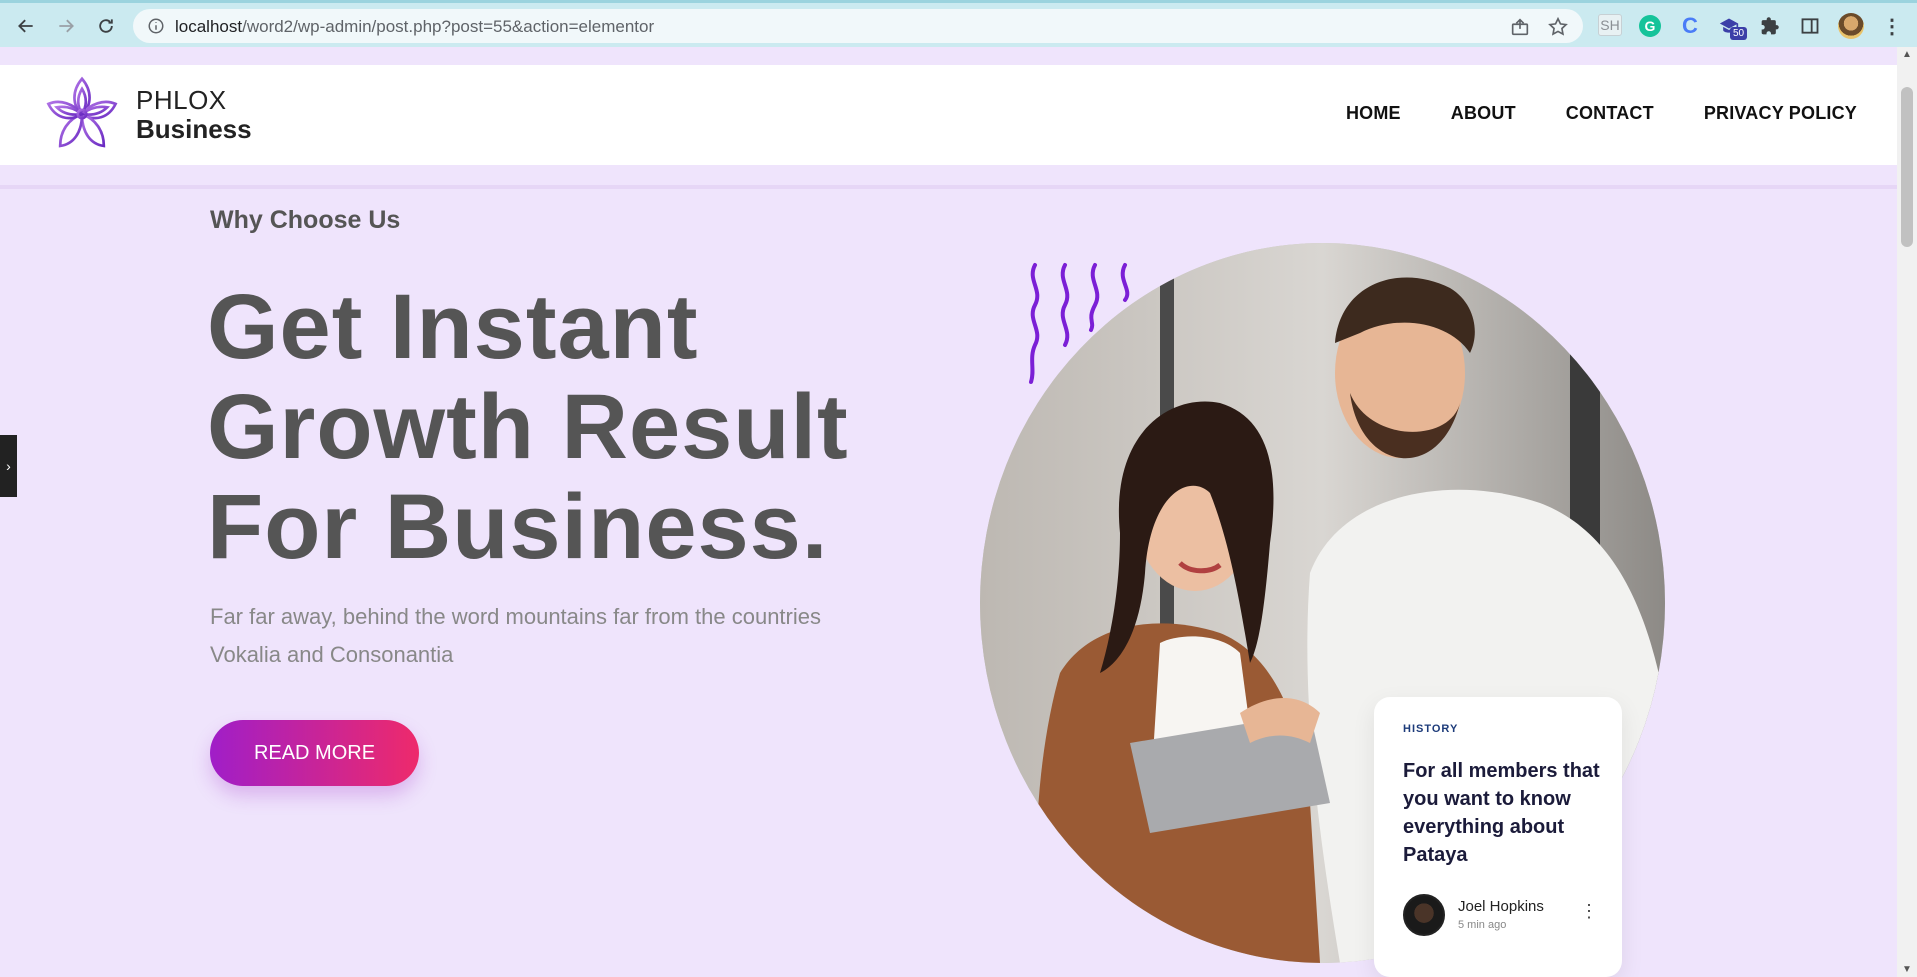 This screenshot has height=977, width=1917. What do you see at coordinates (1780, 113) in the screenshot?
I see `menu-item-privacy-policy: PRIVACY POLICY` at bounding box center [1780, 113].